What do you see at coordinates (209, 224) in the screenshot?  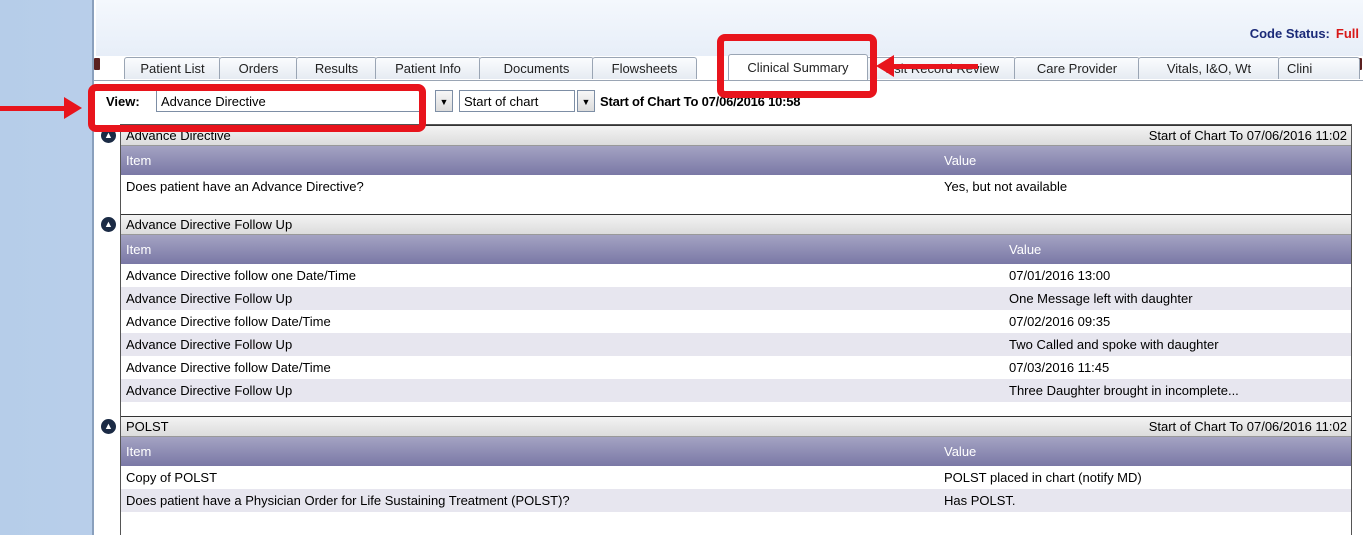 I see `section-title: Advance Directive Follow Up` at bounding box center [209, 224].